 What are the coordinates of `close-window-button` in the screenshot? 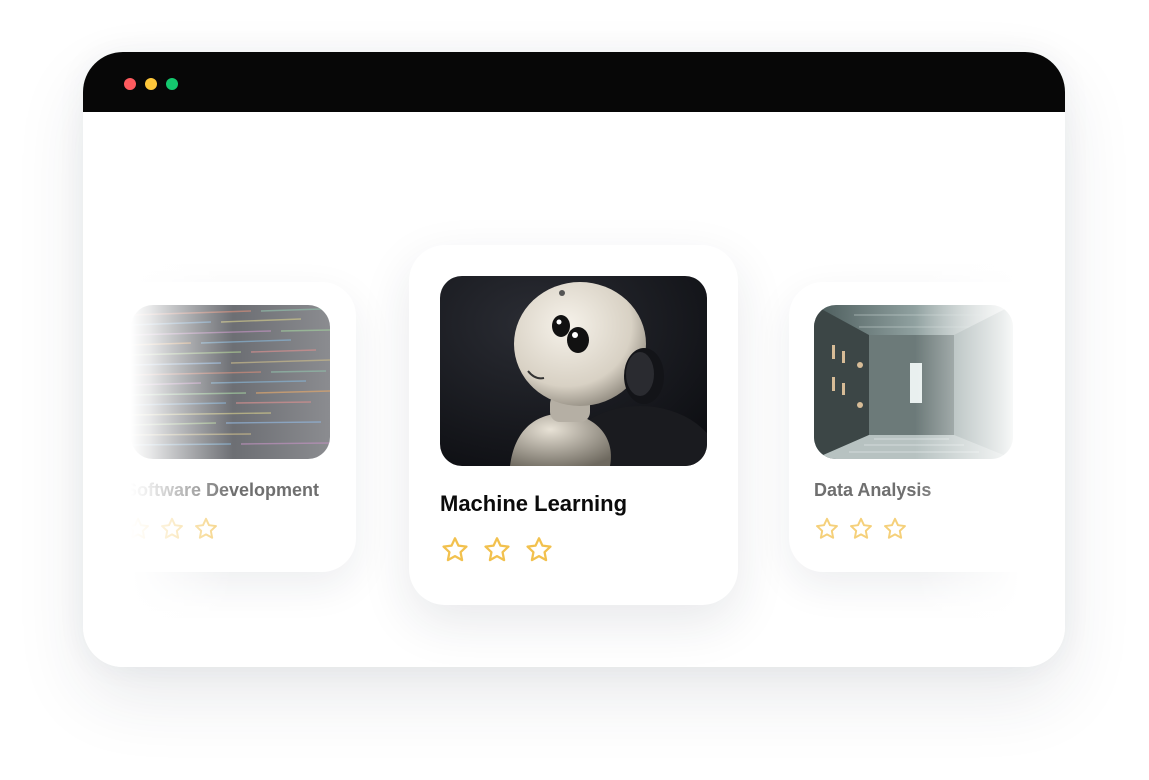 It's located at (130, 84).